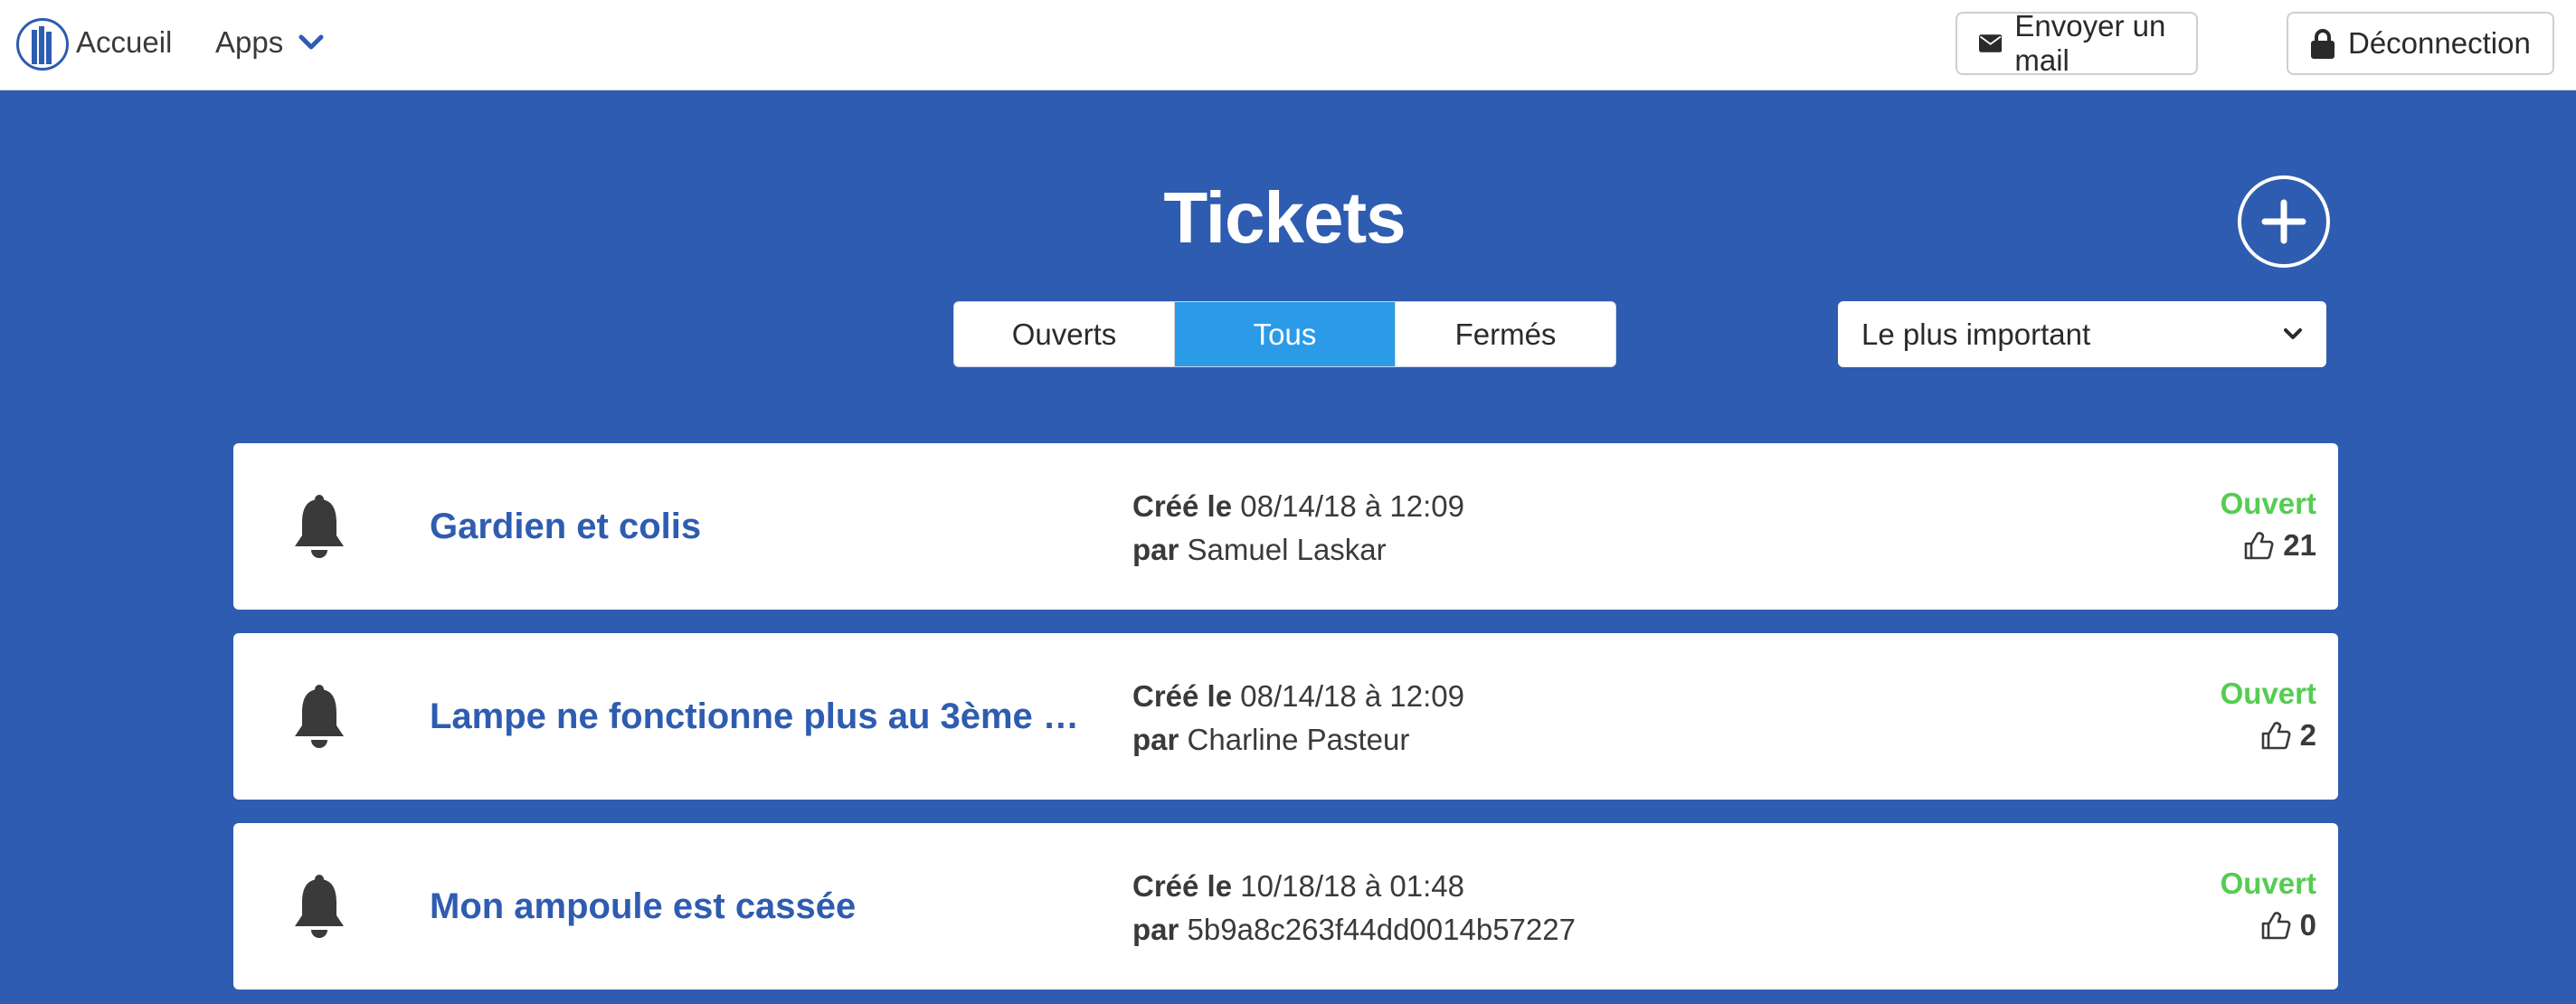 The height and width of the screenshot is (1004, 2576). I want to click on author-name: Charline Pasteur, so click(1298, 739).